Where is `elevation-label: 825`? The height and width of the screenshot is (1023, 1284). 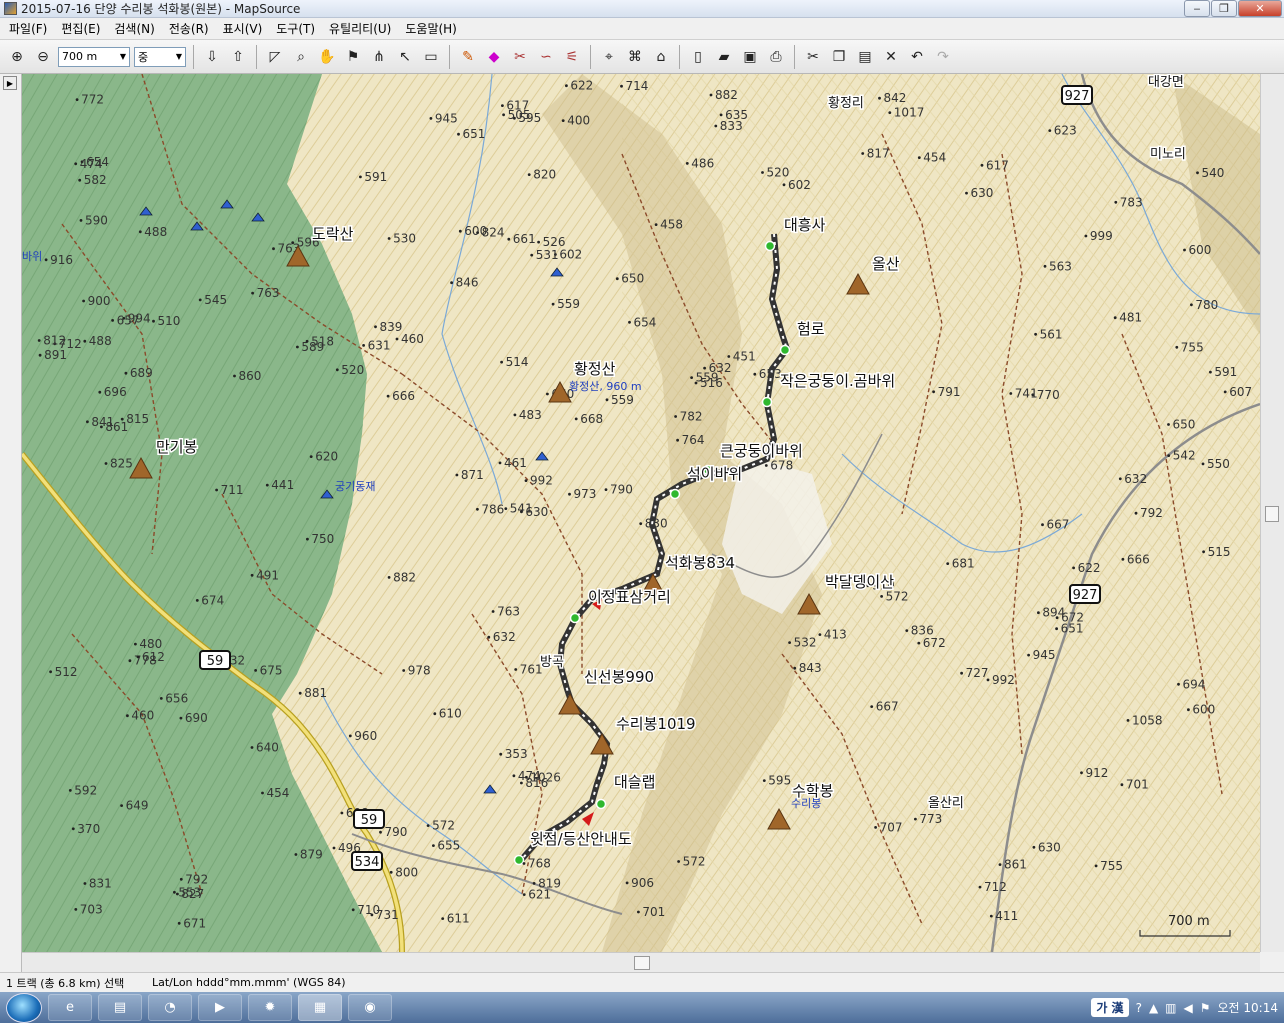
elevation-label: 825 is located at coordinates (121, 464).